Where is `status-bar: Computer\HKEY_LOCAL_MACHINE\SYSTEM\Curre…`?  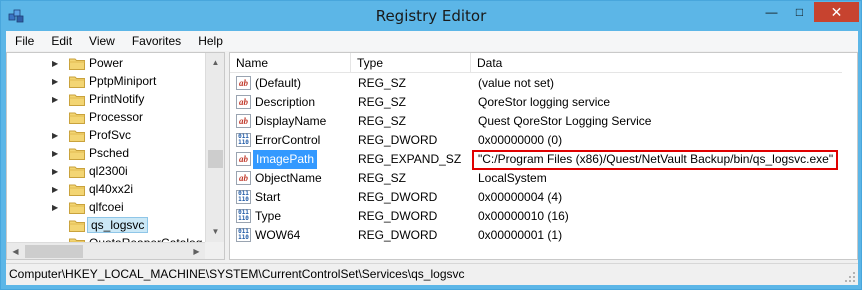 status-bar: Computer\HKEY_LOCAL_MACHINE\SYSTEM\Curre… is located at coordinates (432, 274).